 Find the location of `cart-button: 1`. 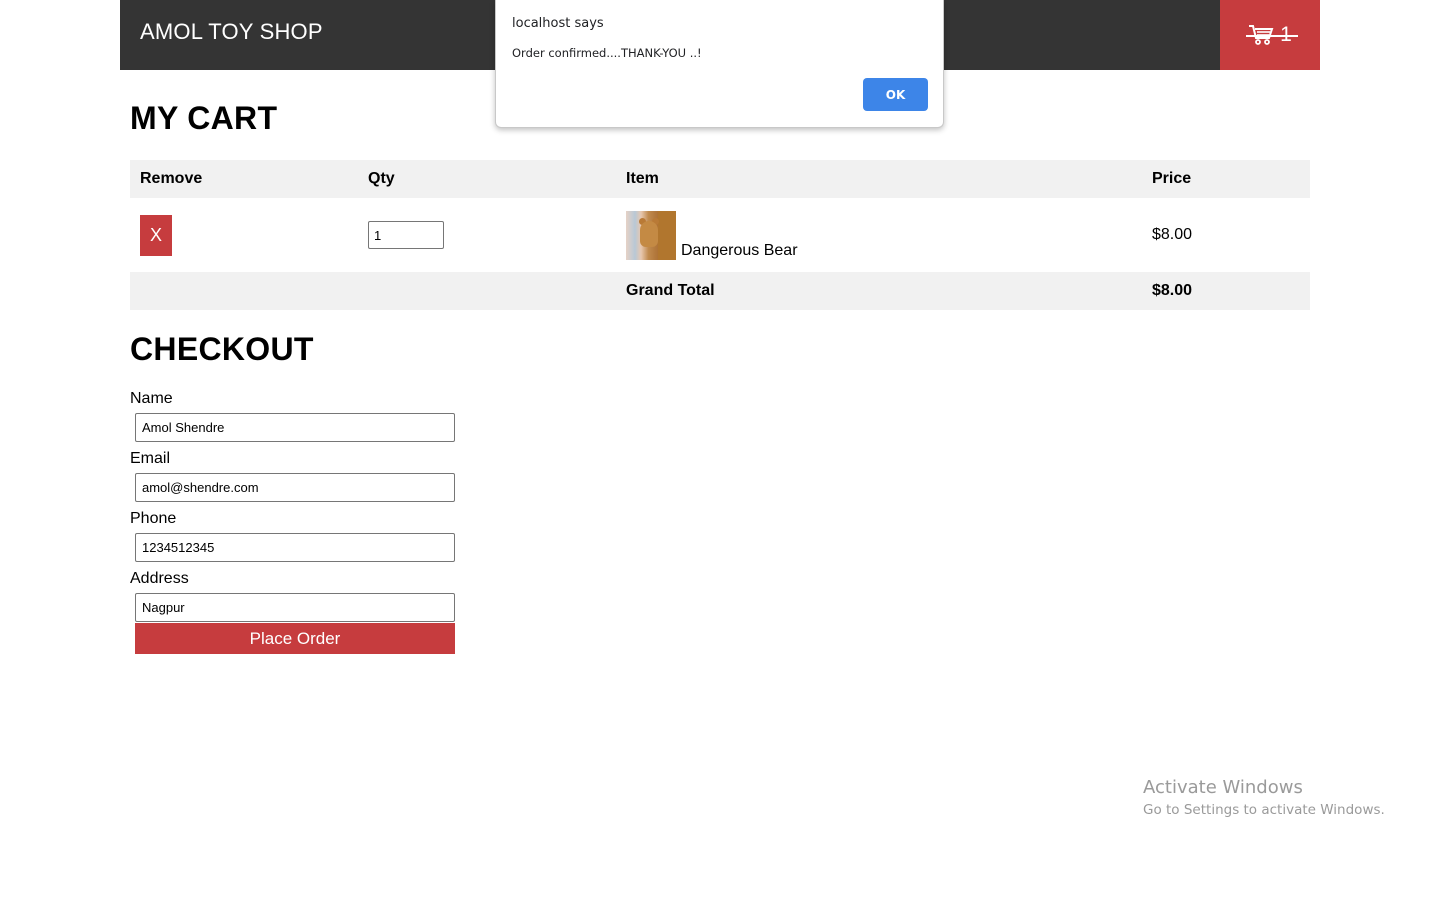

cart-button: 1 is located at coordinates (1270, 35).